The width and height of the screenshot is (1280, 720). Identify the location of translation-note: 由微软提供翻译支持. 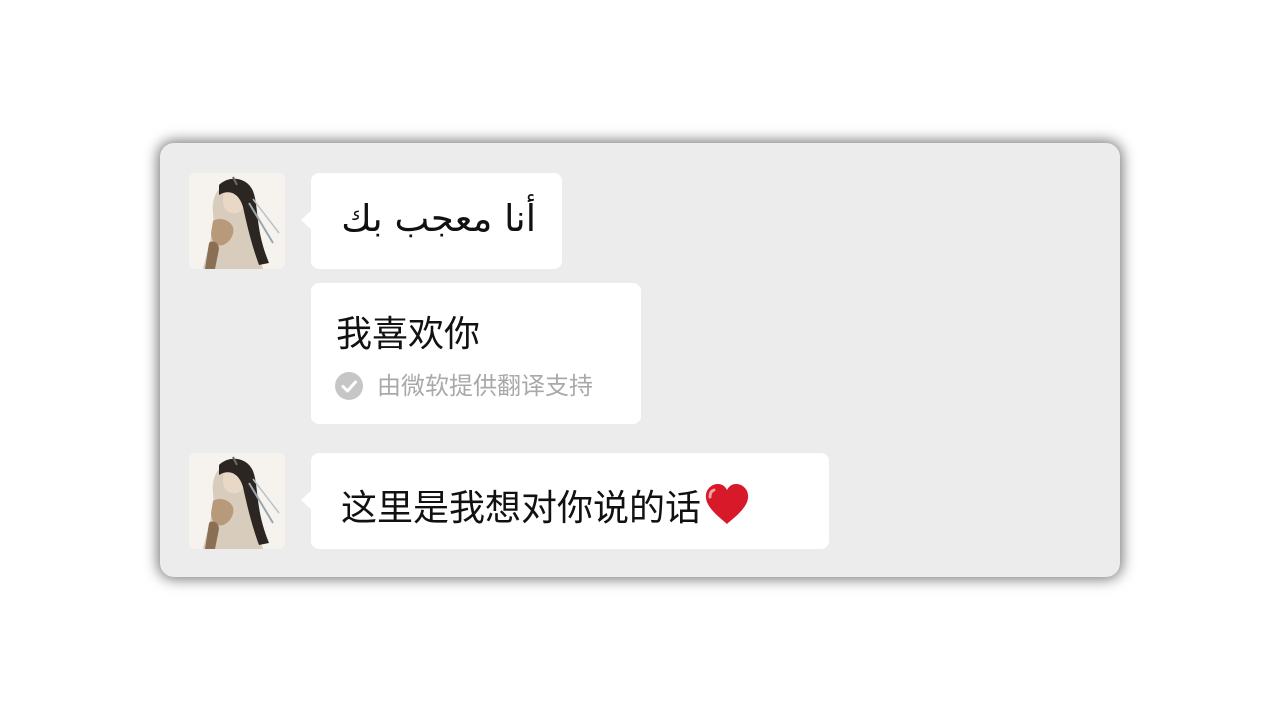
(485, 386).